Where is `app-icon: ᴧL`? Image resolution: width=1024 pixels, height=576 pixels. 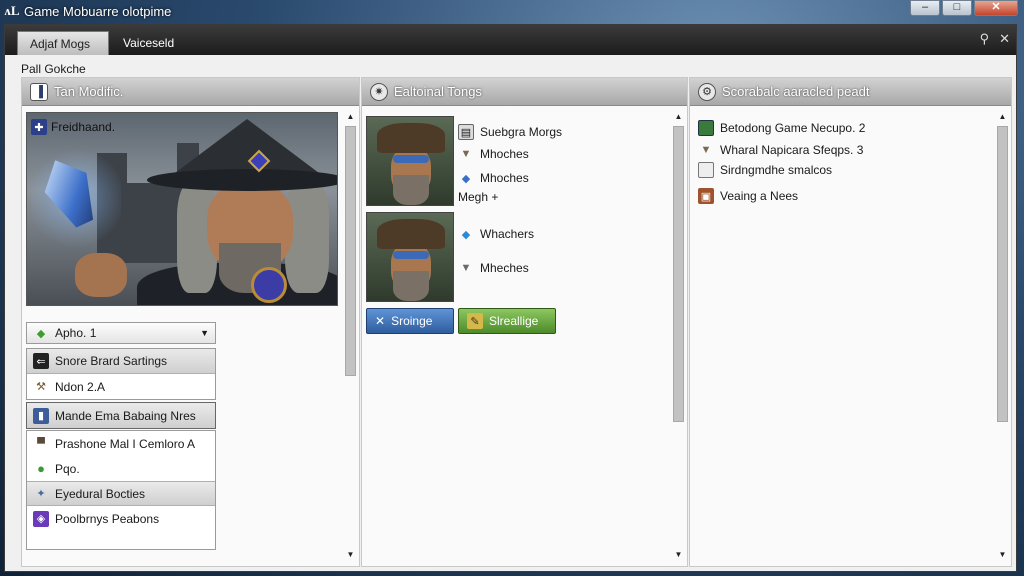
app-icon: ᴧL is located at coordinates (12, 10).